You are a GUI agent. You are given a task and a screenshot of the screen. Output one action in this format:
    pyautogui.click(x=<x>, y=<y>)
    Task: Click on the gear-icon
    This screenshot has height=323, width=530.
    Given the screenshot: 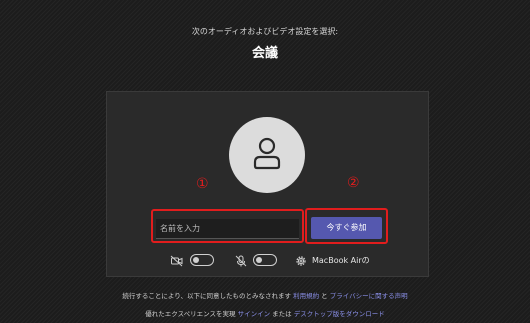 What is the action you would take?
    pyautogui.click(x=301, y=261)
    